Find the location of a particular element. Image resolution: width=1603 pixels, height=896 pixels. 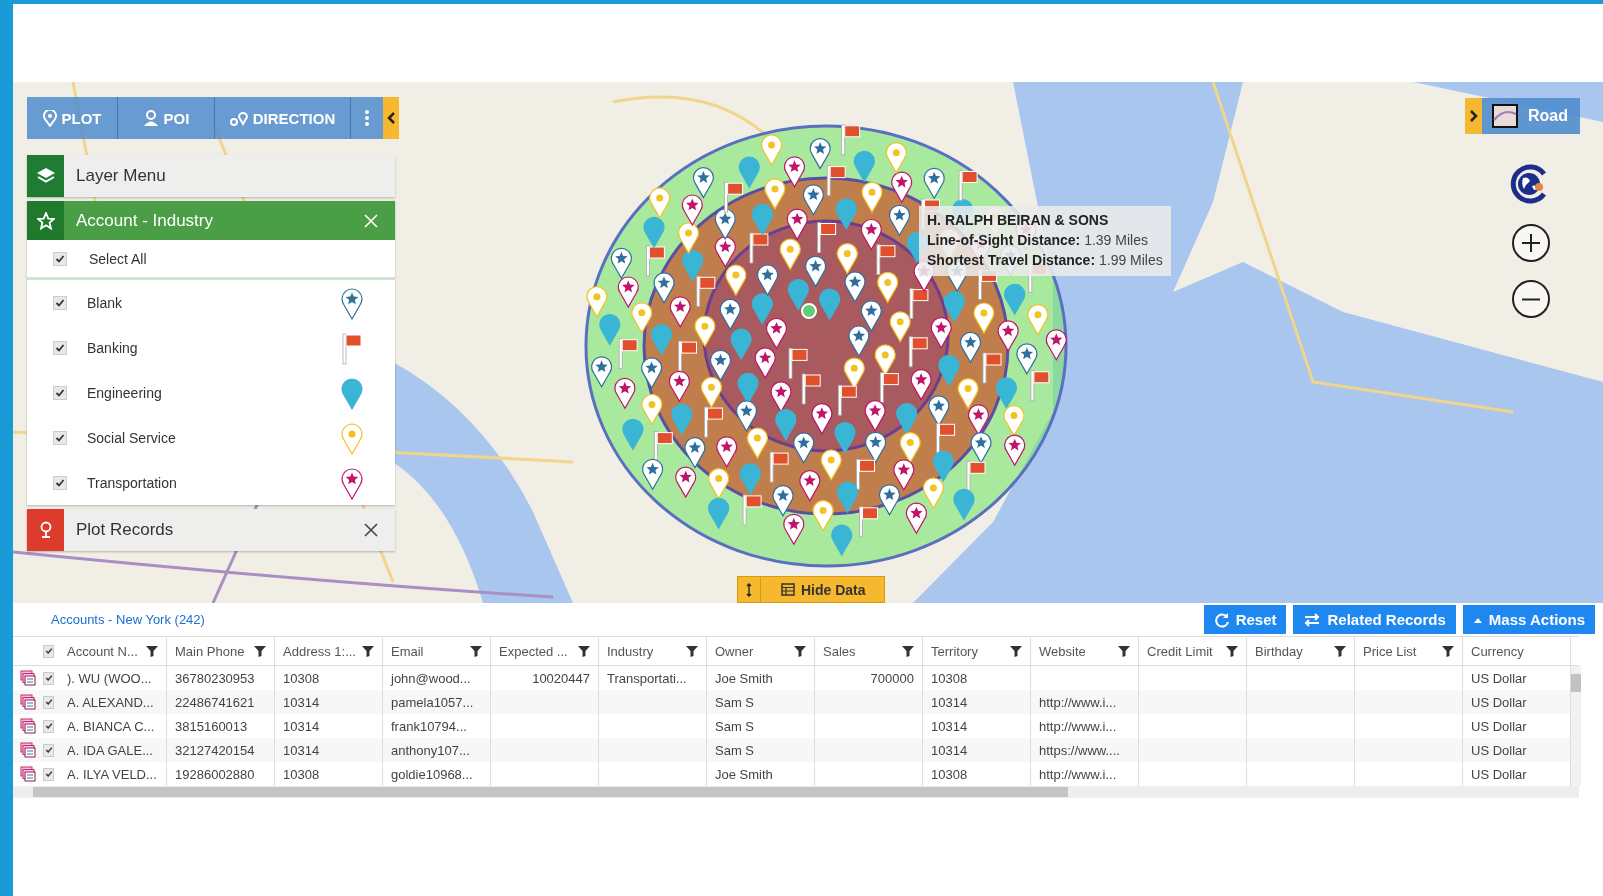

tooltip-line: Shortest Travel Distance: 1.99 Miles is located at coordinates (1045, 260).